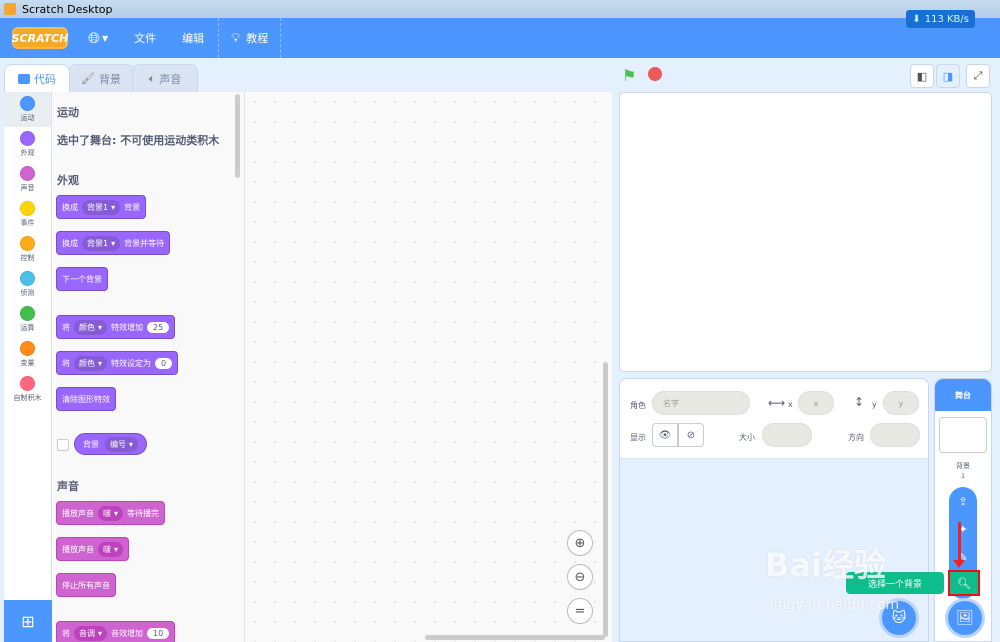 This screenshot has width=1000, height=642. What do you see at coordinates (922, 76) in the screenshot?
I see `small-stage-button: ◧` at bounding box center [922, 76].